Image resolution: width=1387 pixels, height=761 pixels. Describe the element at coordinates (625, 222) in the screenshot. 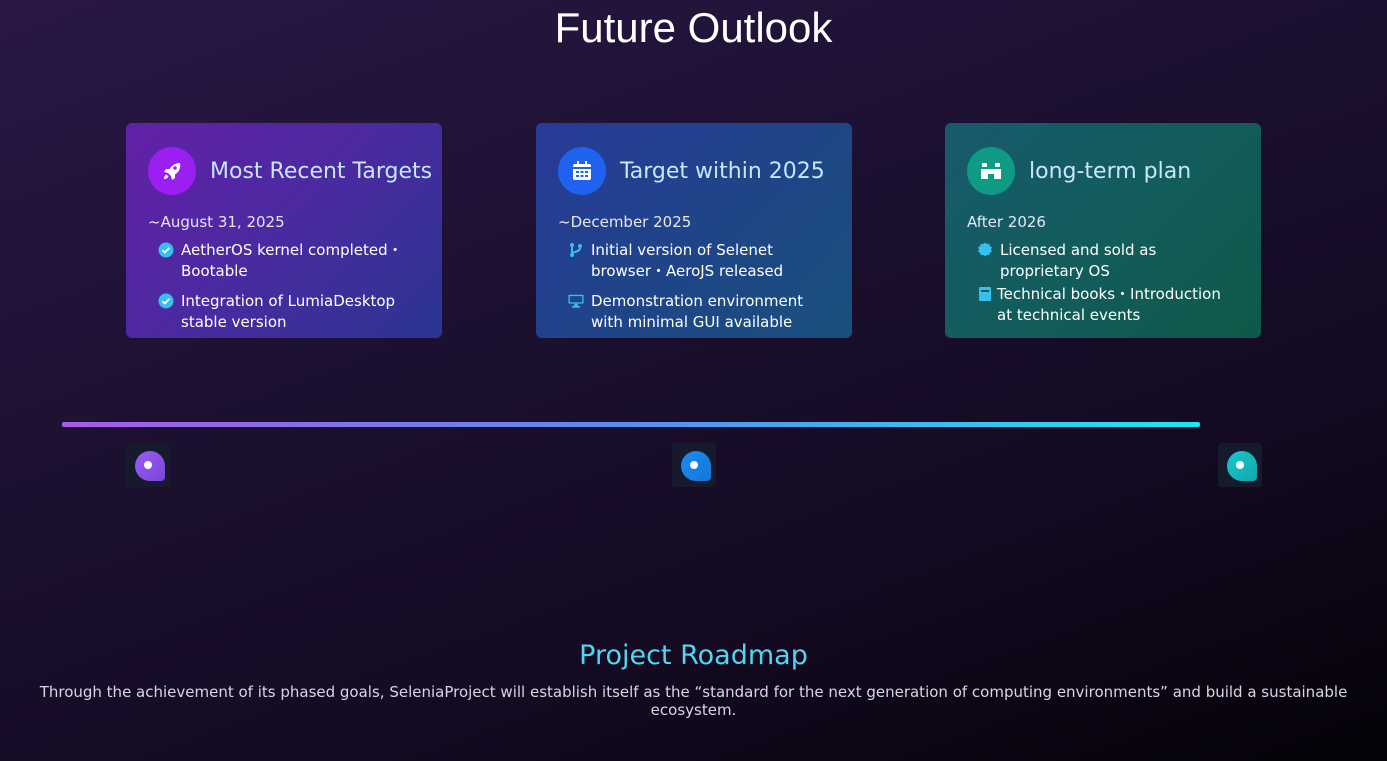

I see `card-date: ~December 2025` at that location.